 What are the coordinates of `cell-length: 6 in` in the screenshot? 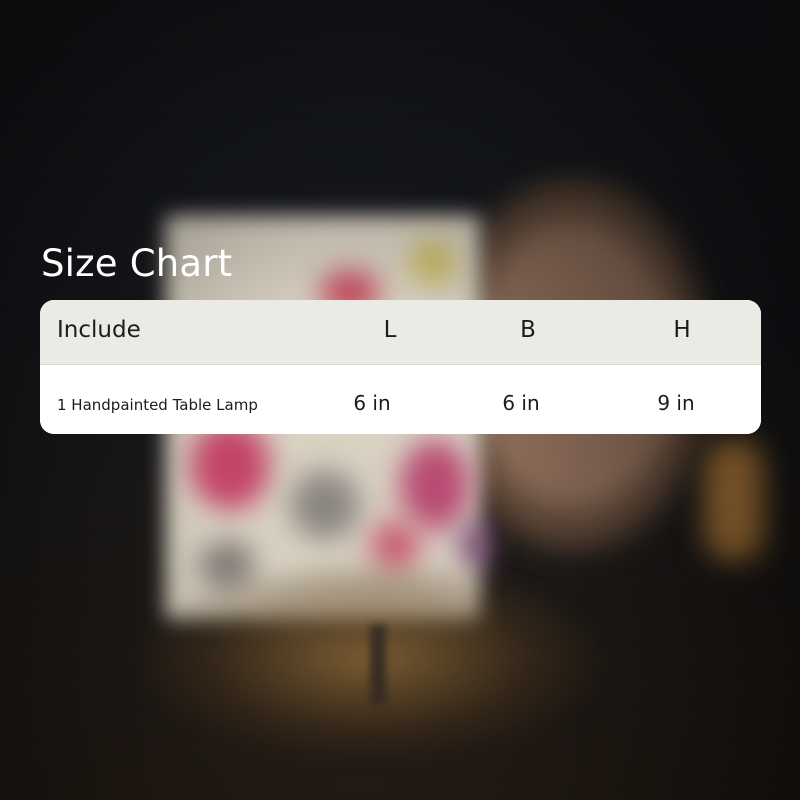 It's located at (372, 403).